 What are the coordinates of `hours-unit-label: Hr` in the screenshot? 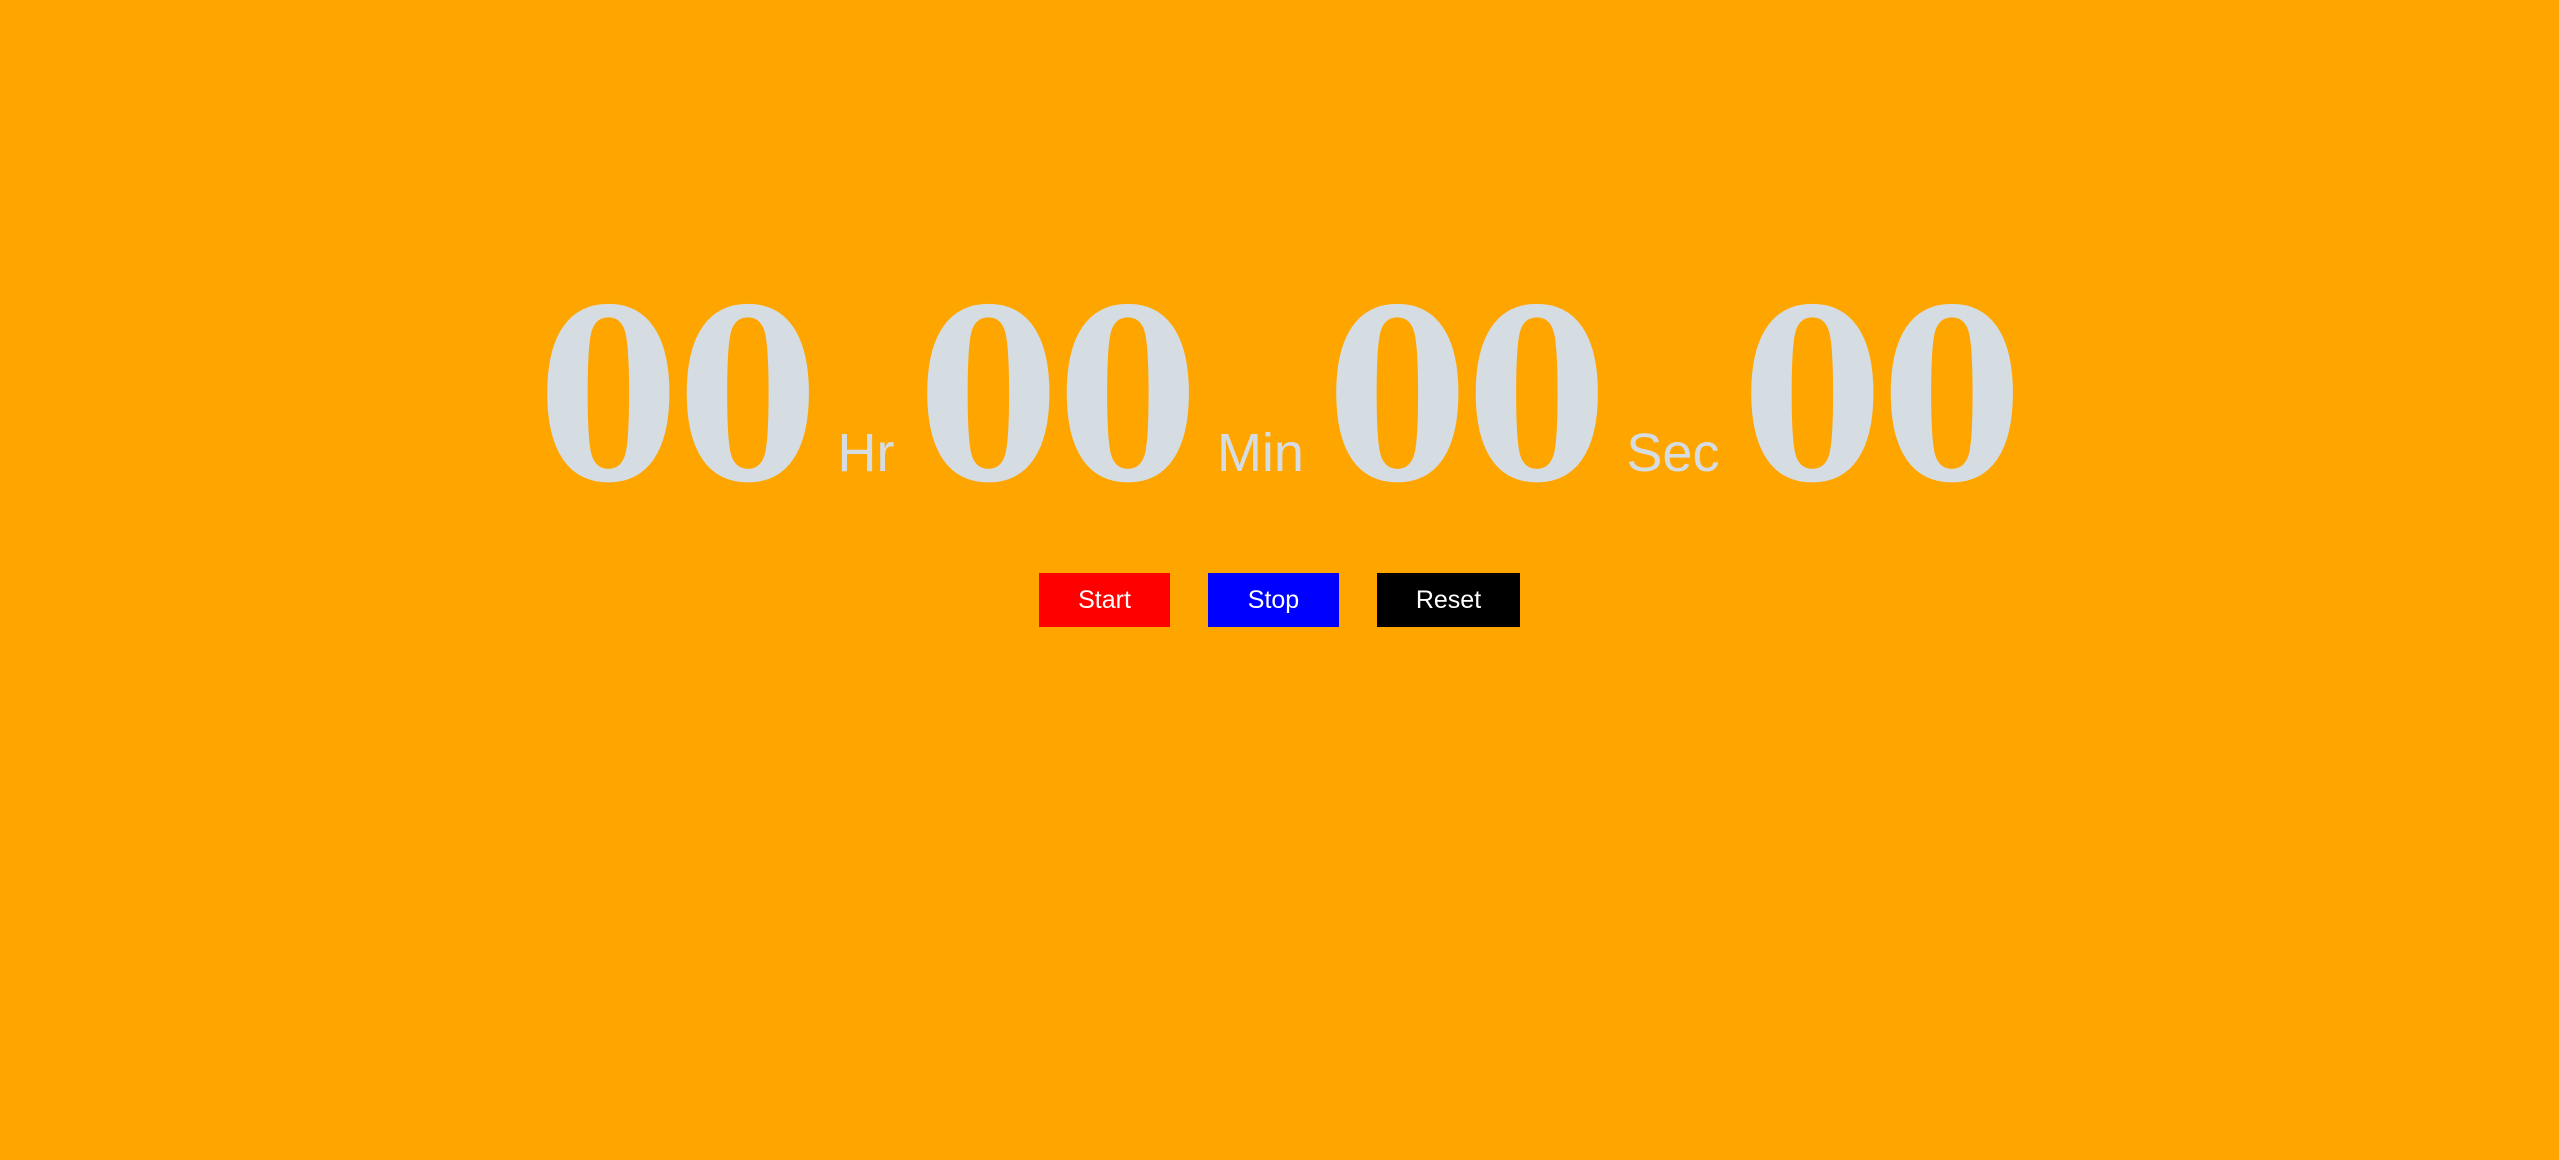 It's located at (866, 453).